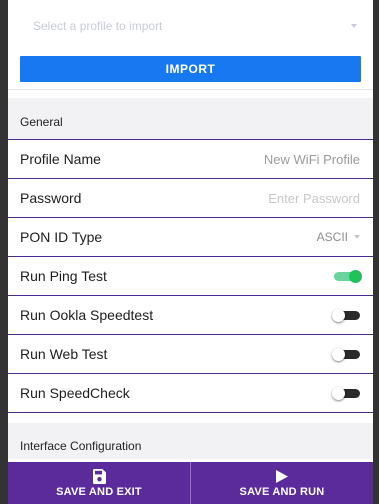 Image resolution: width=379 pixels, height=504 pixels. Describe the element at coordinates (346, 315) in the screenshot. I see `run-ookla-speedtest-toggle` at that location.